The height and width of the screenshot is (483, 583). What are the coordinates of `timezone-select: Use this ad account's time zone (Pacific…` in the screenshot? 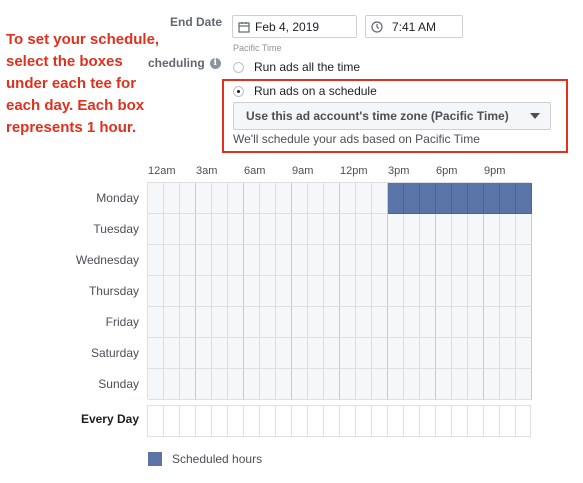 It's located at (392, 116).